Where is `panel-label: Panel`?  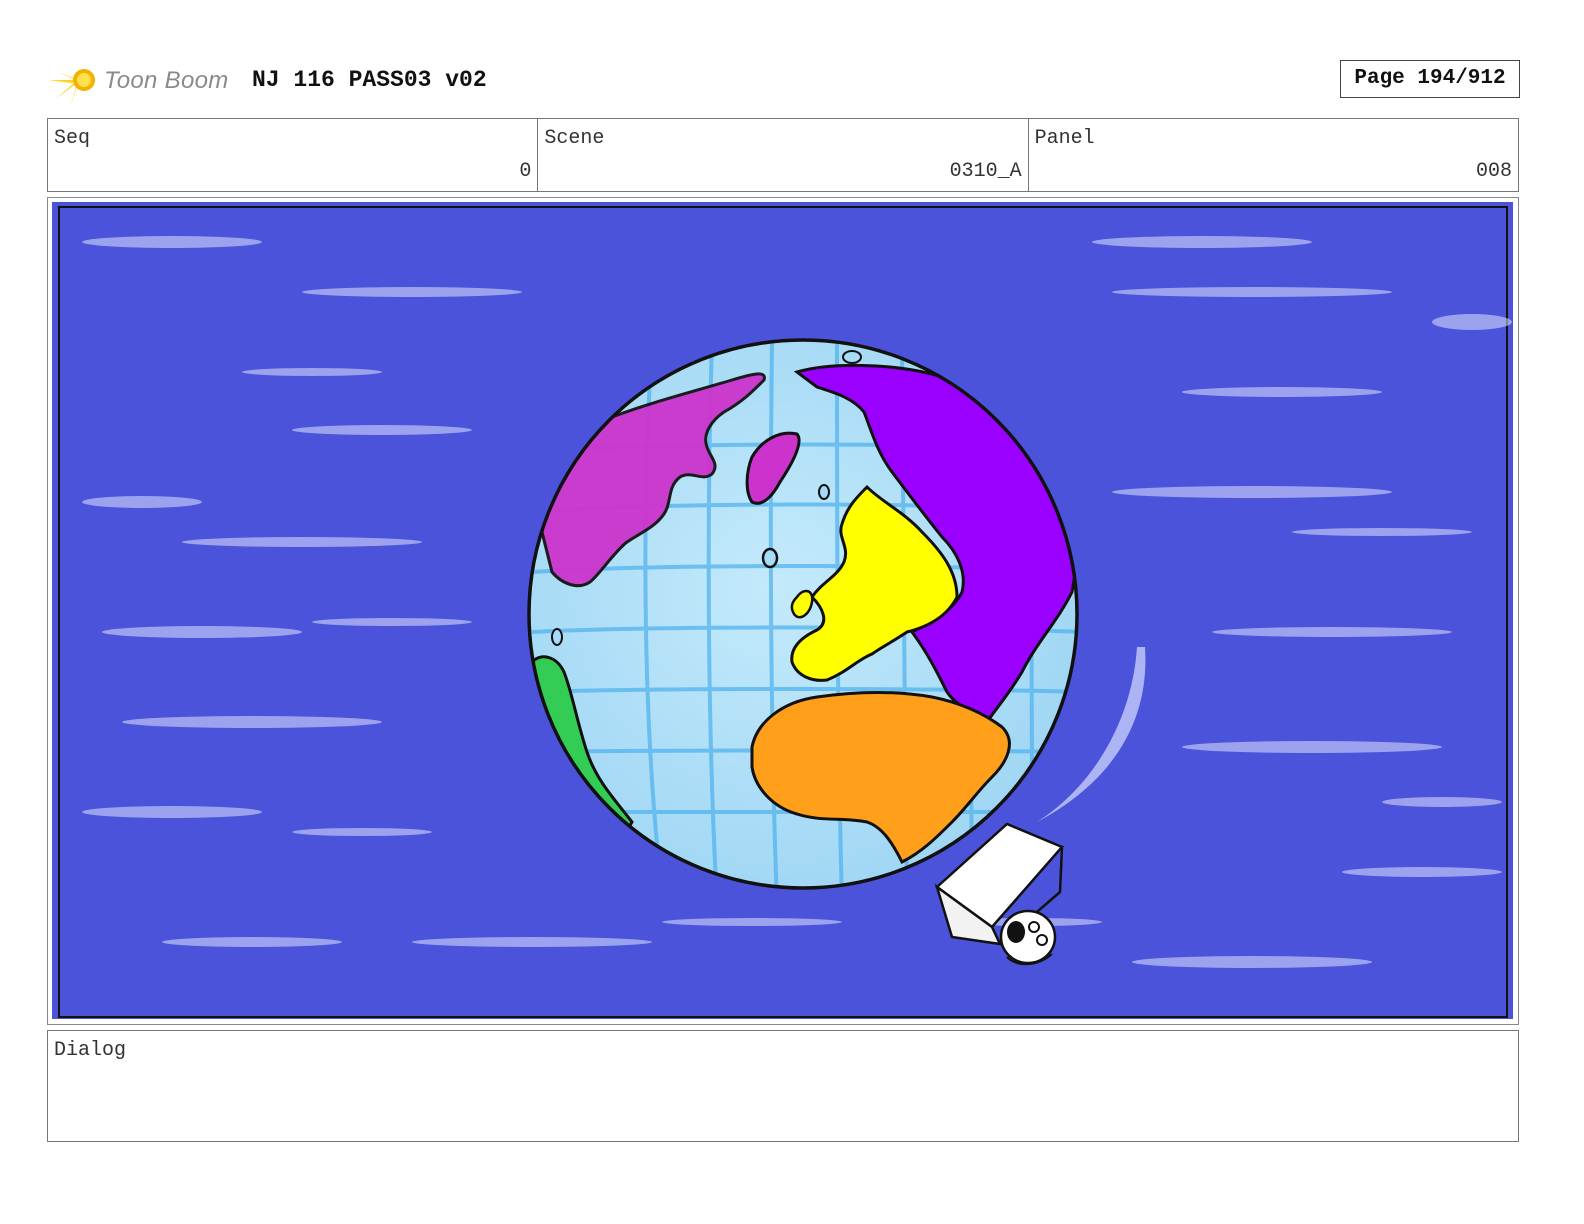
panel-label: Panel is located at coordinates (1064, 138).